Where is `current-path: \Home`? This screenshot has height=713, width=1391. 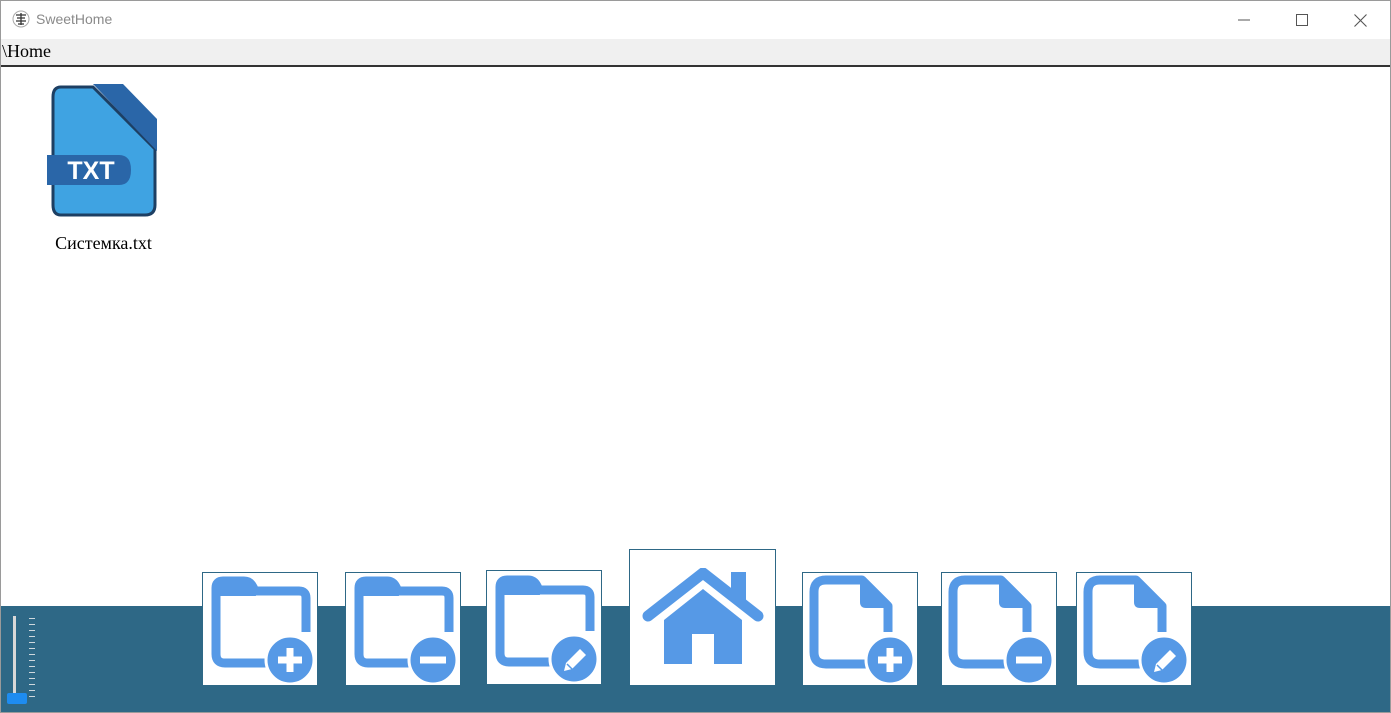 current-path: \Home is located at coordinates (26, 51).